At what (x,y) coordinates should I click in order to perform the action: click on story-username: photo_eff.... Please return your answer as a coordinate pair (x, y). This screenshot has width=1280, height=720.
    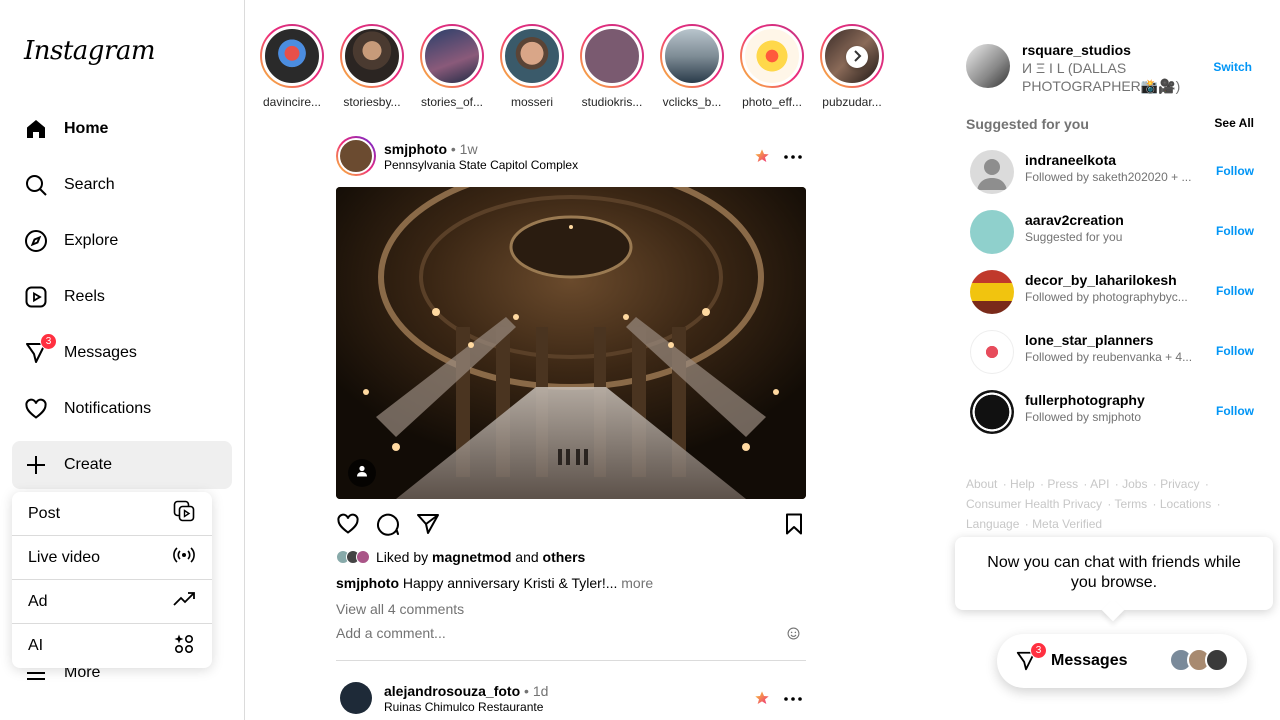
    Looking at the image, I should click on (772, 102).